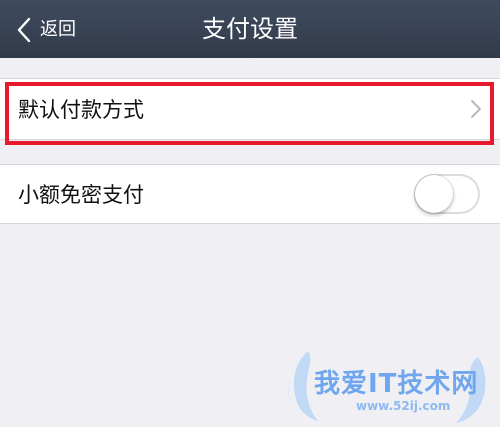 The width and height of the screenshot is (500, 427). I want to click on toggle-knob, so click(434, 194).